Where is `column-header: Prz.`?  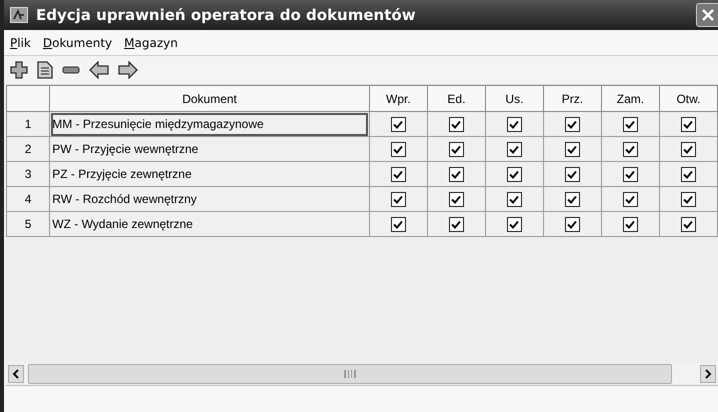
column-header: Prz. is located at coordinates (572, 99).